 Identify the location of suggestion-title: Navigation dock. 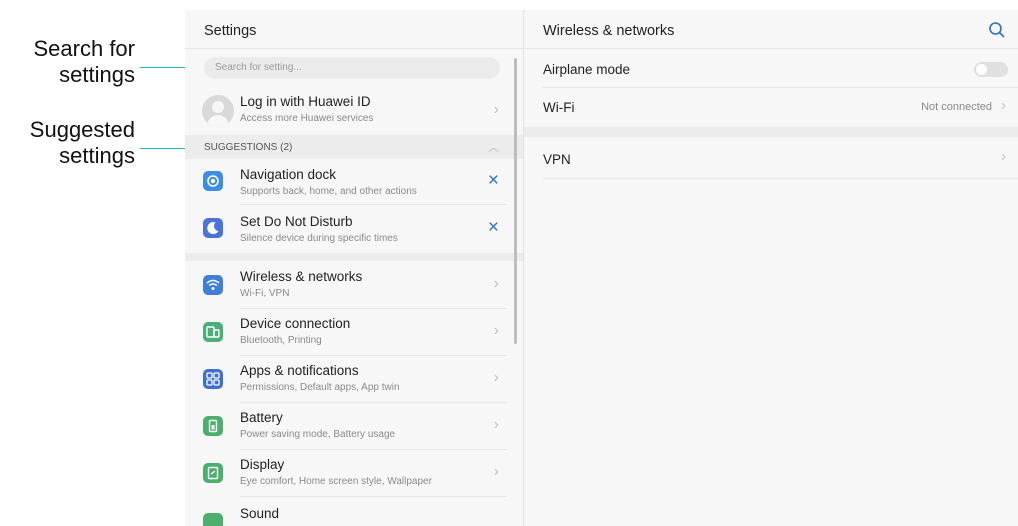
(288, 174).